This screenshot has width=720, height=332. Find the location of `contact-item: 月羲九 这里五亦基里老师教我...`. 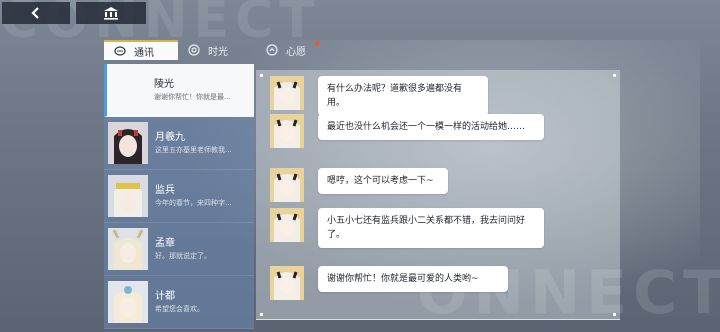

contact-item: 月羲九 这里五亦基里老师教我... is located at coordinates (179, 143).